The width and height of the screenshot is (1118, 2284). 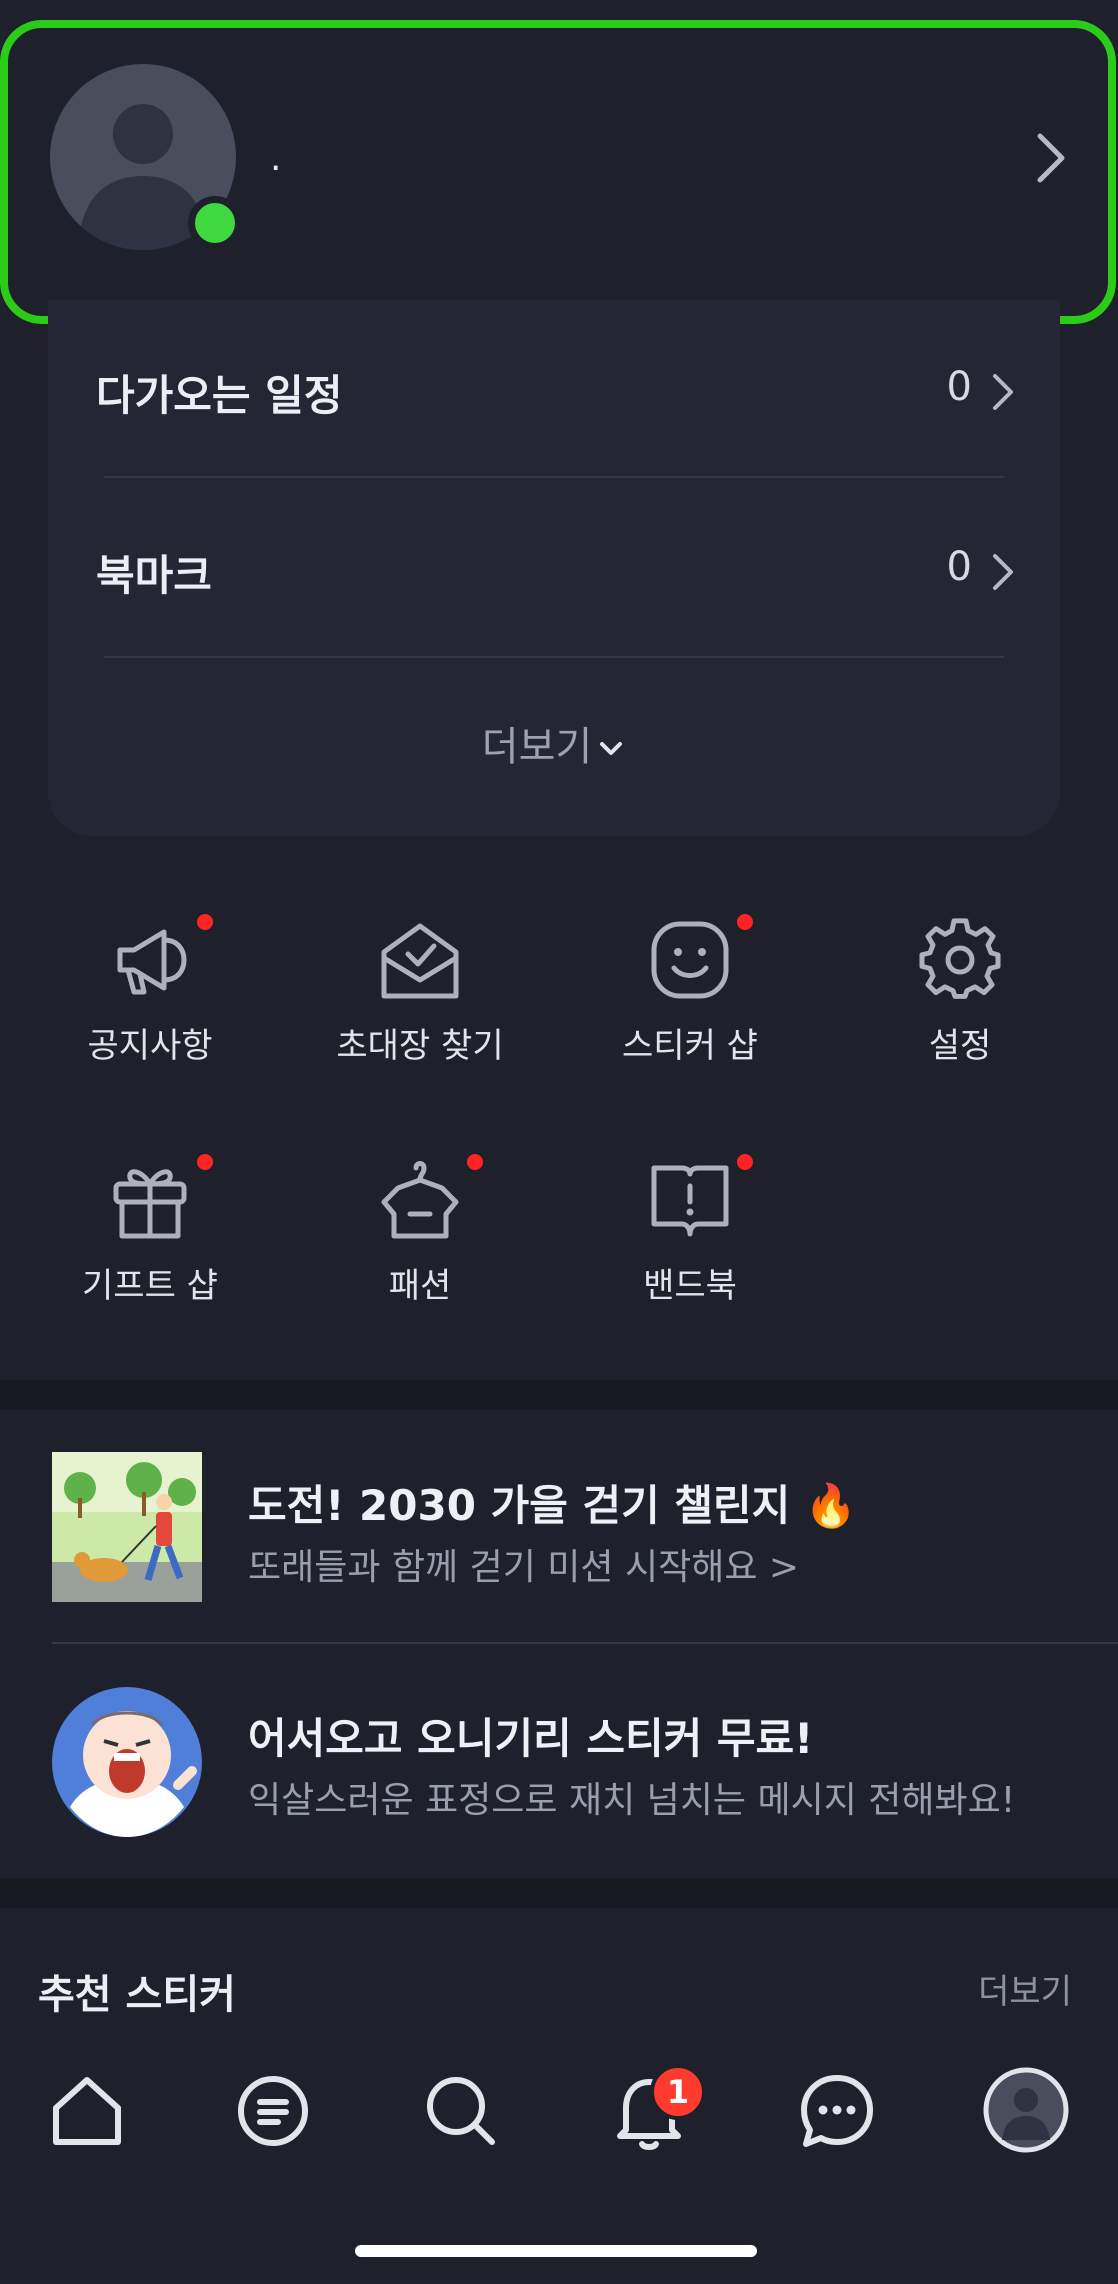 I want to click on menu-item-bandbook: 밴드북, so click(x=690, y=1241).